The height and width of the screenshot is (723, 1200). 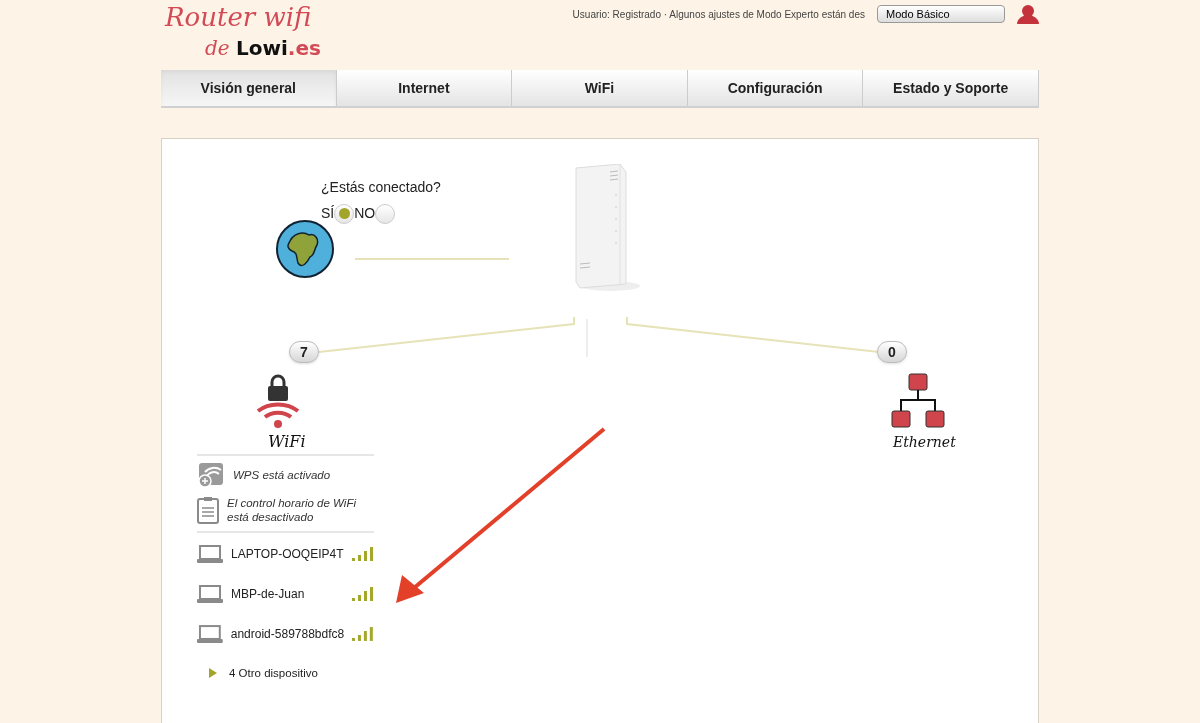 I want to click on nav-tab: WiFi, so click(x=600, y=88).